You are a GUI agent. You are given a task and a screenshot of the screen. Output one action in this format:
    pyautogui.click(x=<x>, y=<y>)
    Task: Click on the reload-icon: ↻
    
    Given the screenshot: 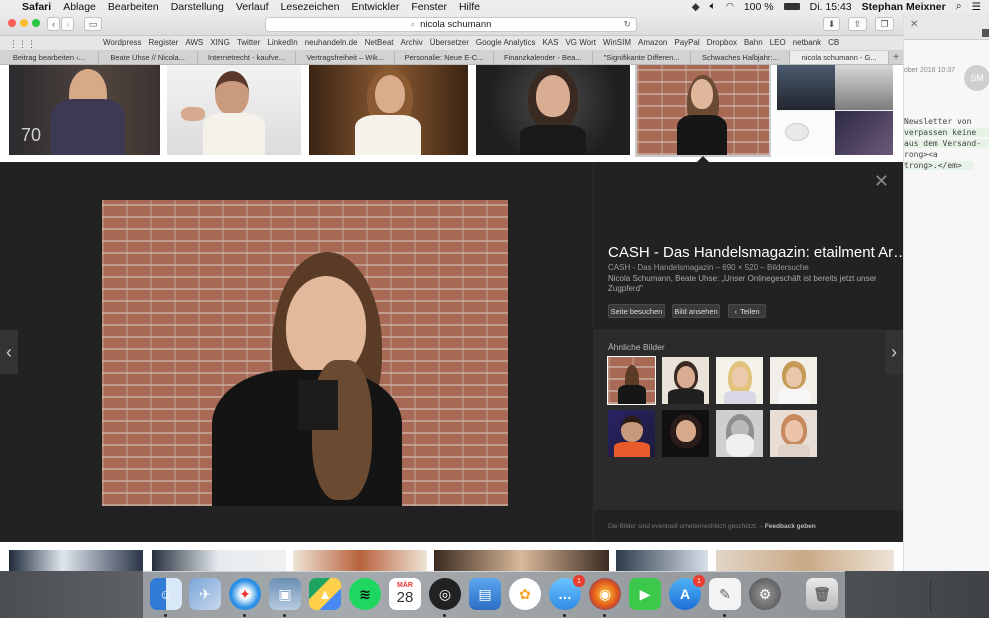 What is the action you would take?
    pyautogui.click(x=627, y=24)
    